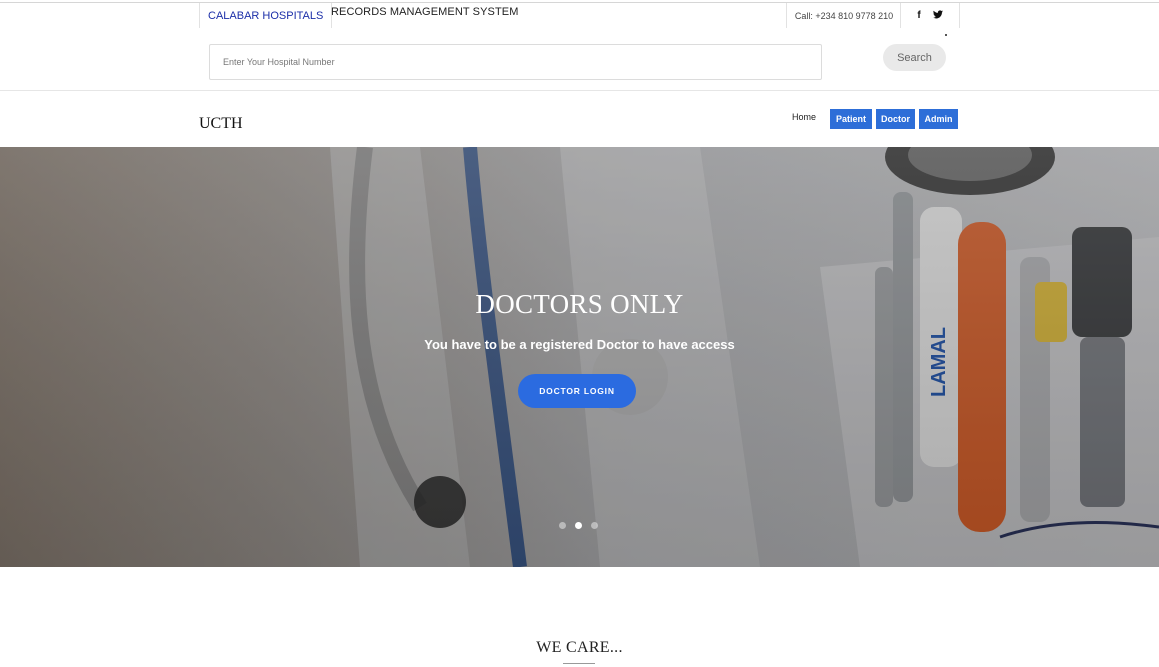  What do you see at coordinates (930, 15) in the screenshot?
I see `social-links: f` at bounding box center [930, 15].